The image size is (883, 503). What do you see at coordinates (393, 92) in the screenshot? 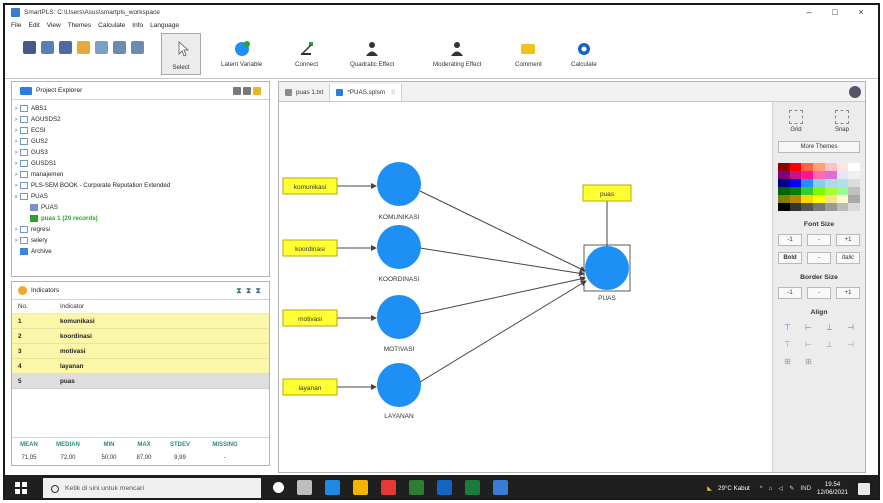
I see `close-tab-icon: ⁝⁝` at bounding box center [393, 92].